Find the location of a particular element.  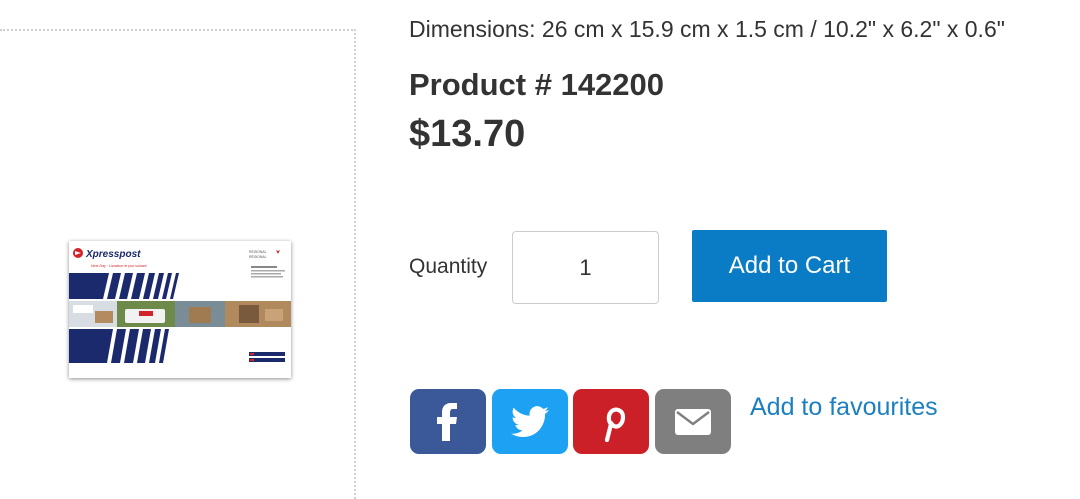

add-to-cart-button: Add to Cart is located at coordinates (789, 266).